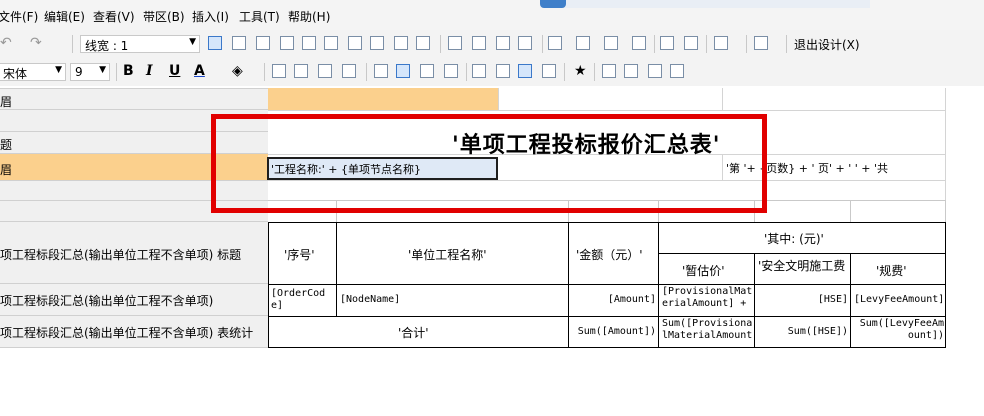 The height and width of the screenshot is (416, 984). What do you see at coordinates (549, 71) in the screenshot?
I see `valign-bottom-icon` at bounding box center [549, 71].